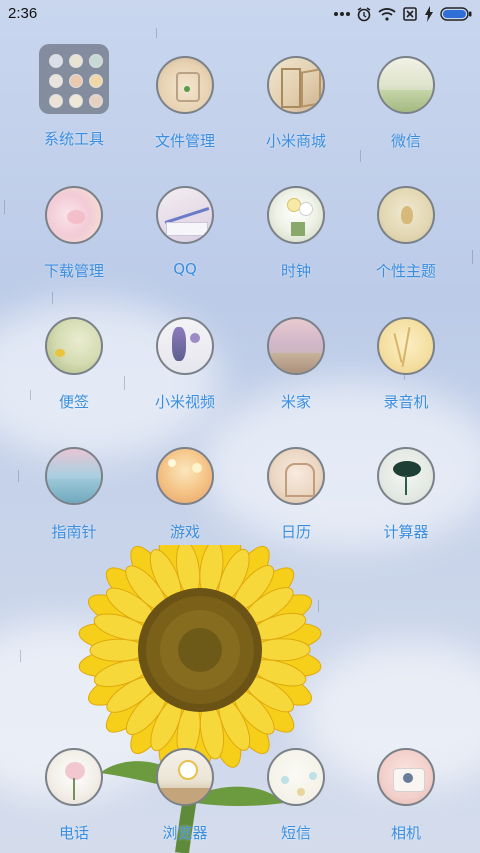  I want to click on status-bar: 2:36, so click(240, 14).